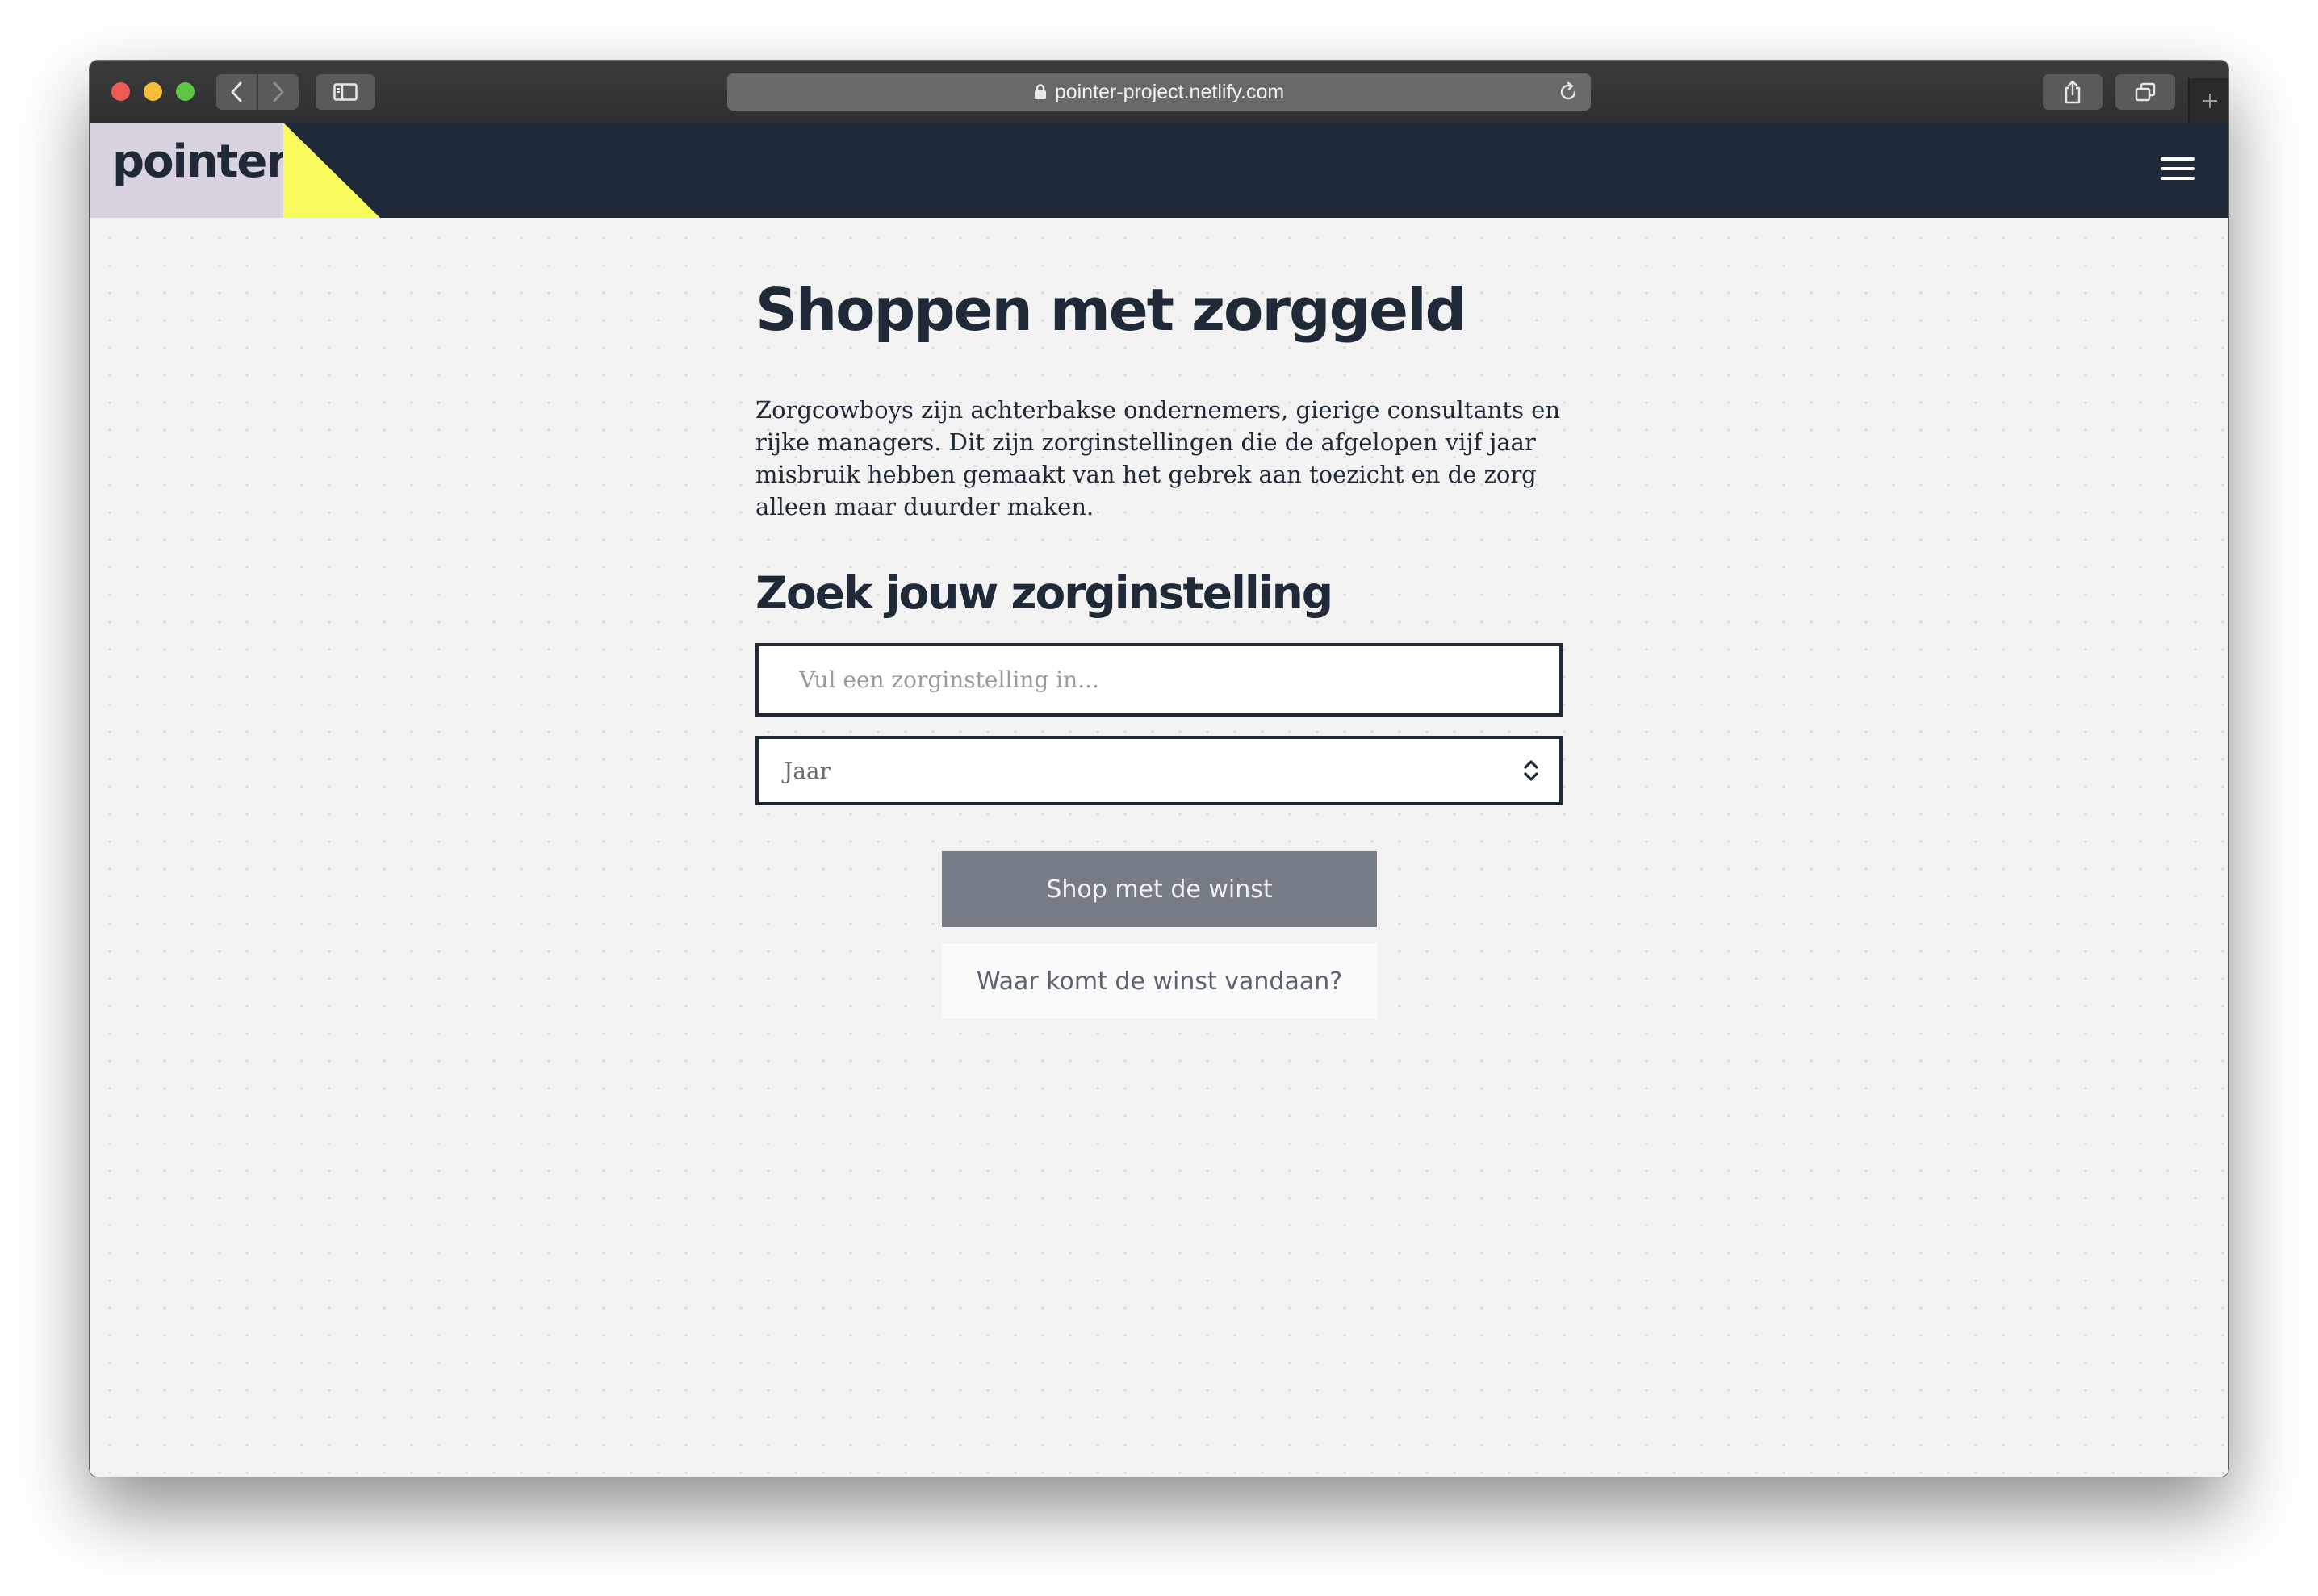 The image size is (2318, 1596). What do you see at coordinates (1159, 170) in the screenshot?
I see `site-header: pointer` at bounding box center [1159, 170].